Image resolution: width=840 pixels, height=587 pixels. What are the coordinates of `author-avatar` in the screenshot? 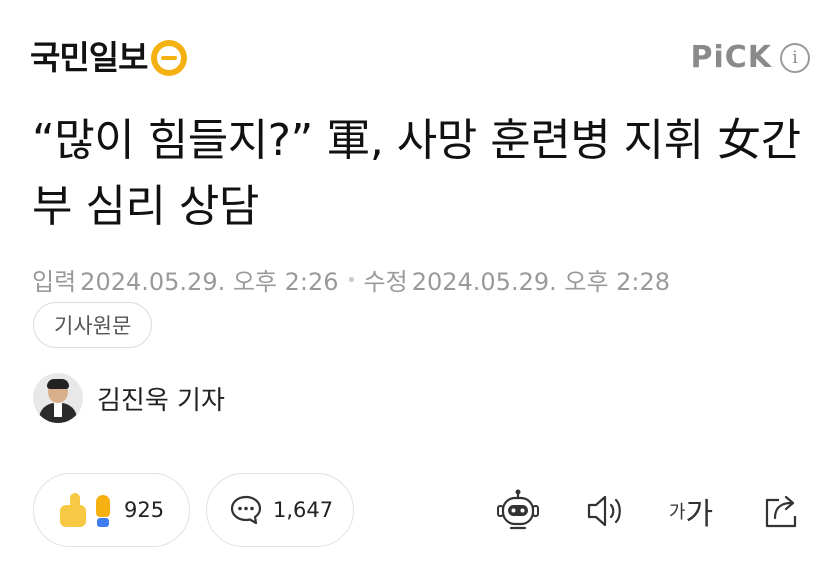 It's located at (58, 398).